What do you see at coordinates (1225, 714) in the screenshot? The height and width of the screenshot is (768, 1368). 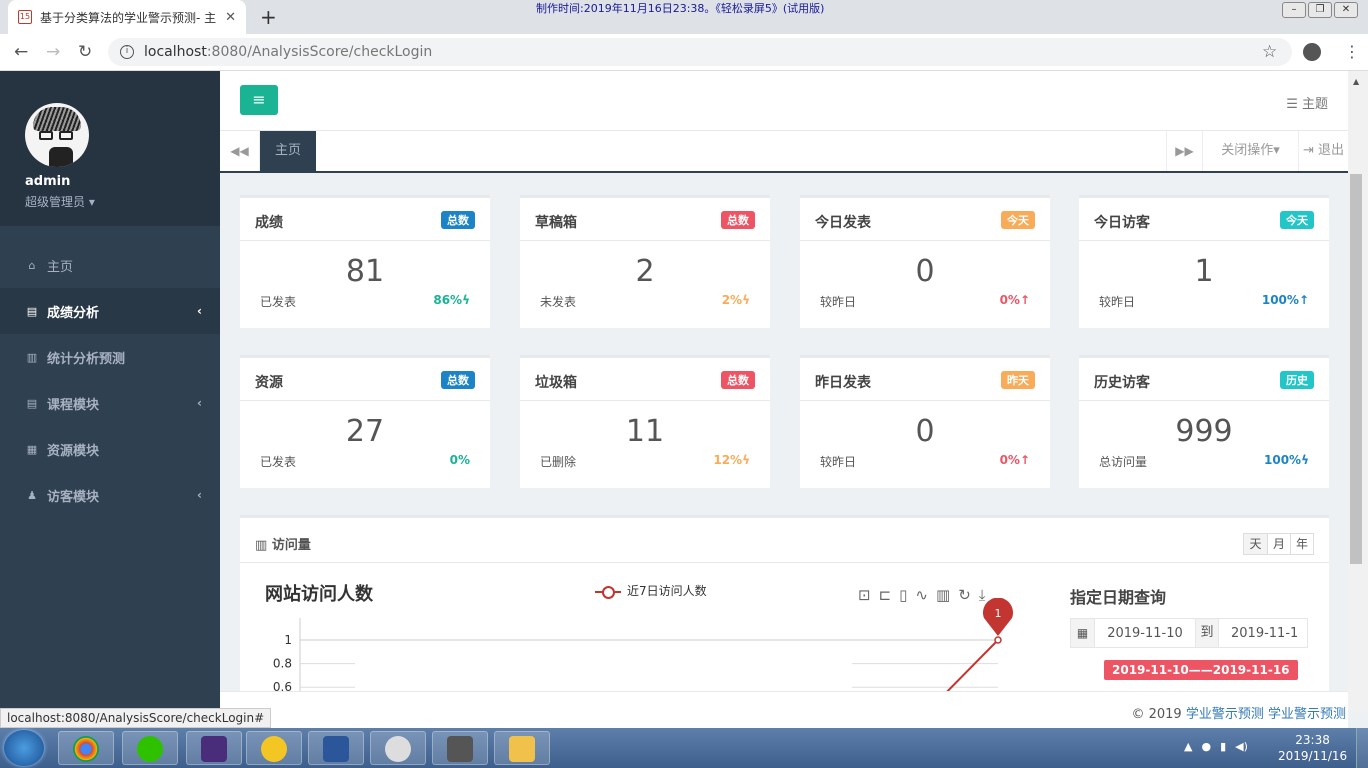 I see `footer-link-1: 学业警示预测` at bounding box center [1225, 714].